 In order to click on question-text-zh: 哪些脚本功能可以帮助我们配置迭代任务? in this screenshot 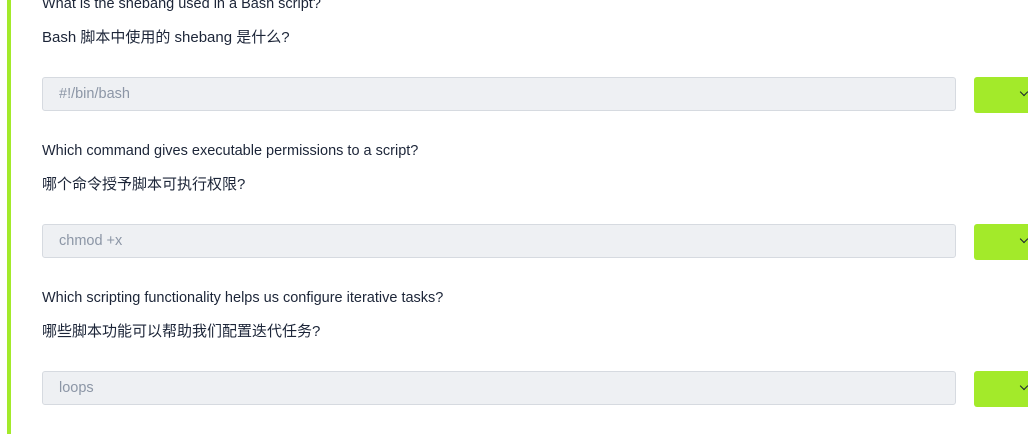, I will do `click(181, 331)`.